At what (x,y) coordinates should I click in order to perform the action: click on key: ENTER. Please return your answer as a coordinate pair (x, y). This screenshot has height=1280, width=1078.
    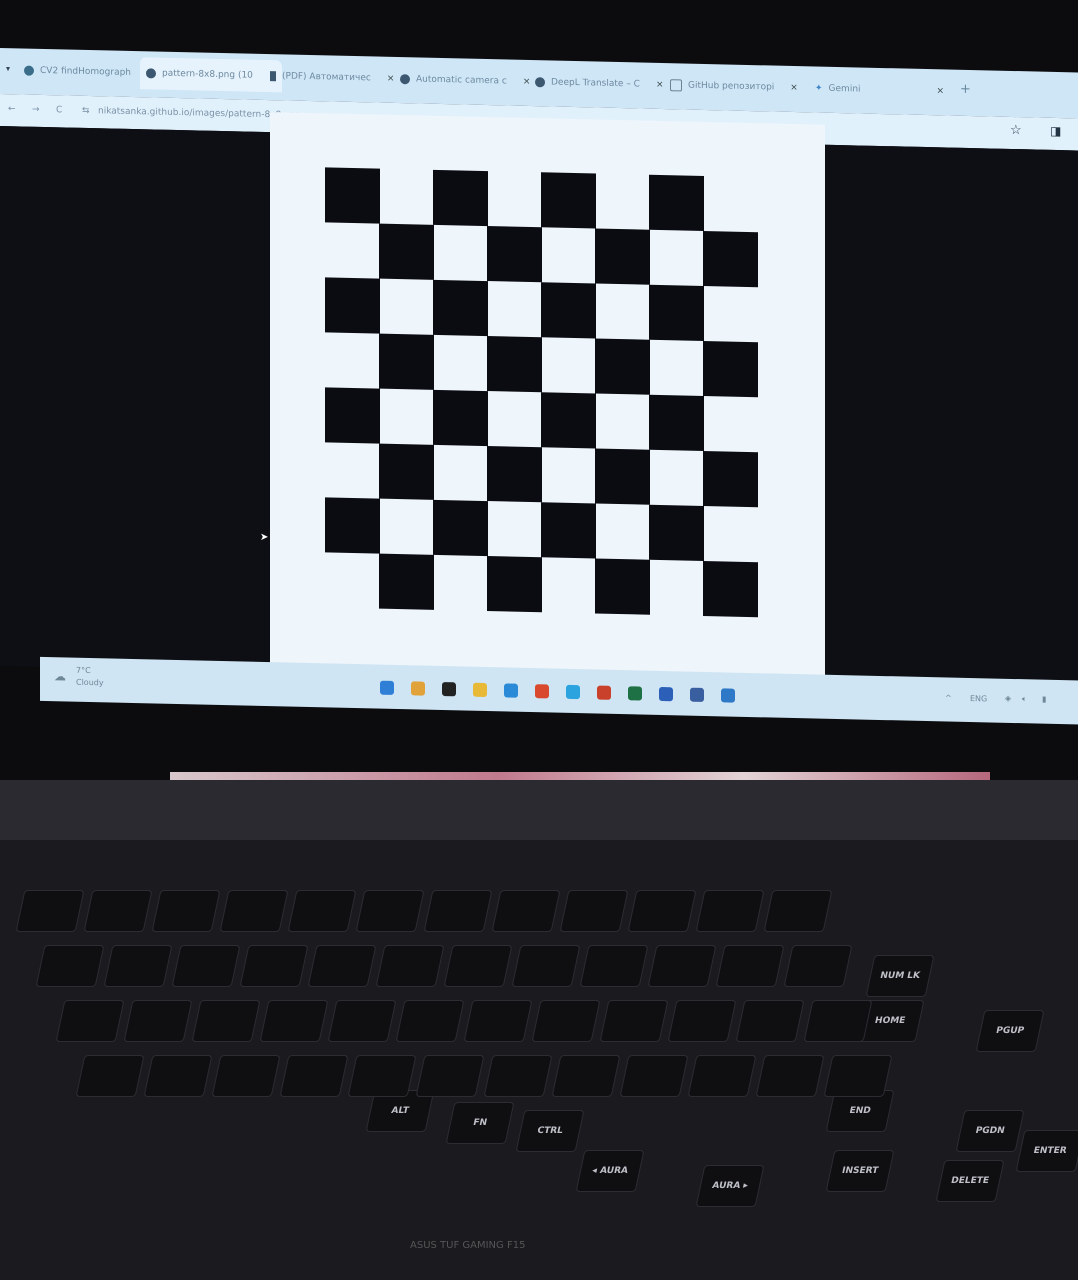
    Looking at the image, I should click on (1046, 1151).